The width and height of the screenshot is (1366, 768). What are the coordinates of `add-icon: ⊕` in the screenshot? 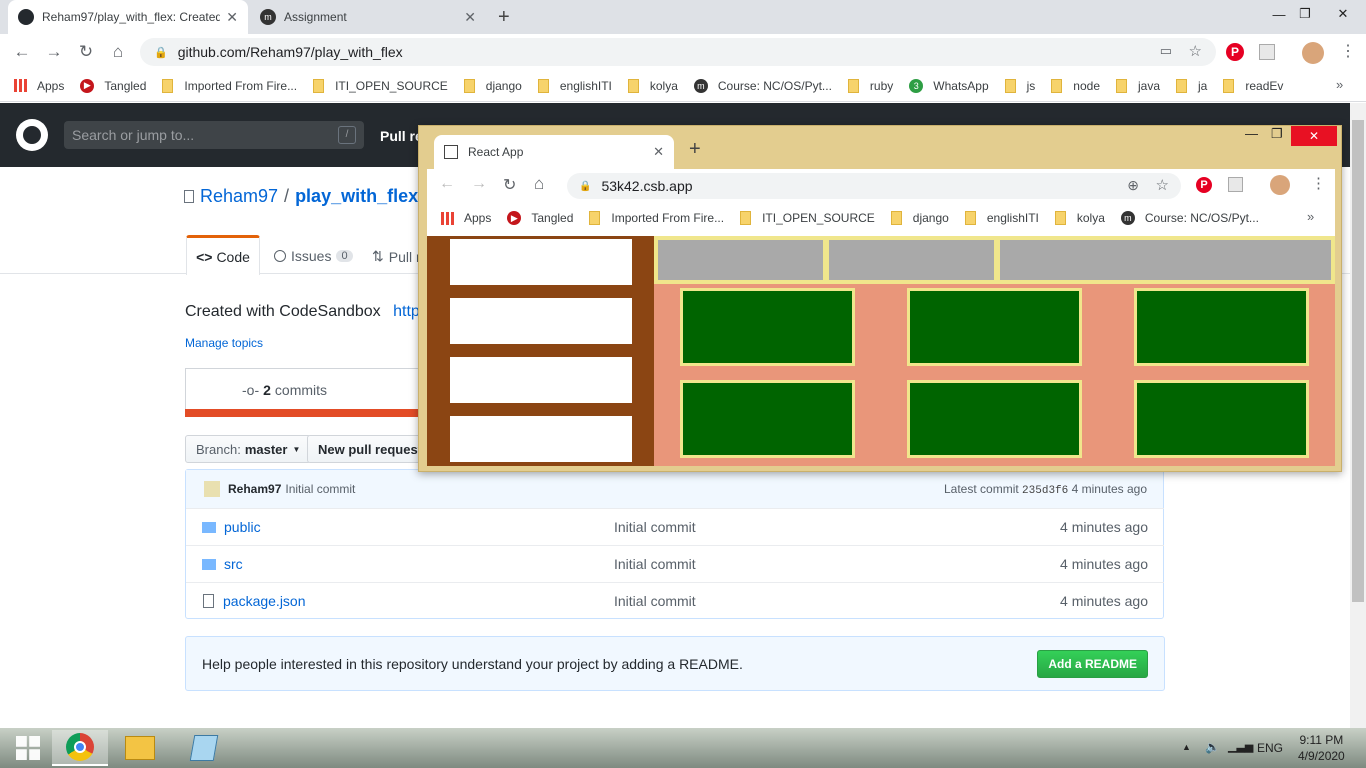 It's located at (1133, 185).